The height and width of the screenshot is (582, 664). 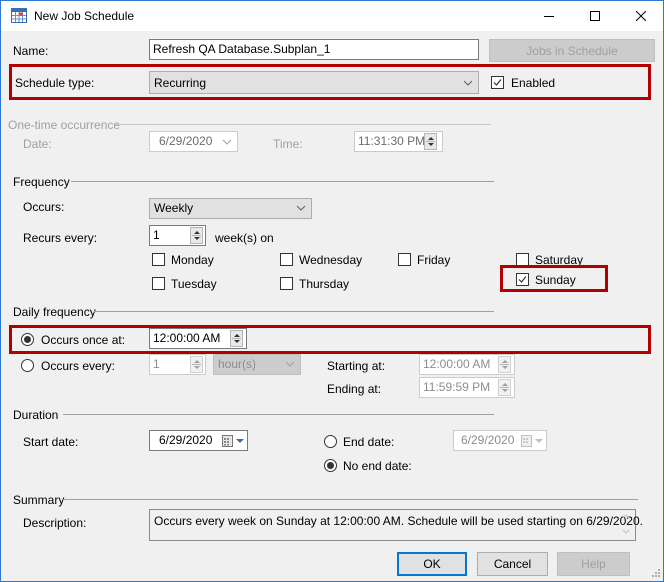 I want to click on minimize-button, so click(x=549, y=16).